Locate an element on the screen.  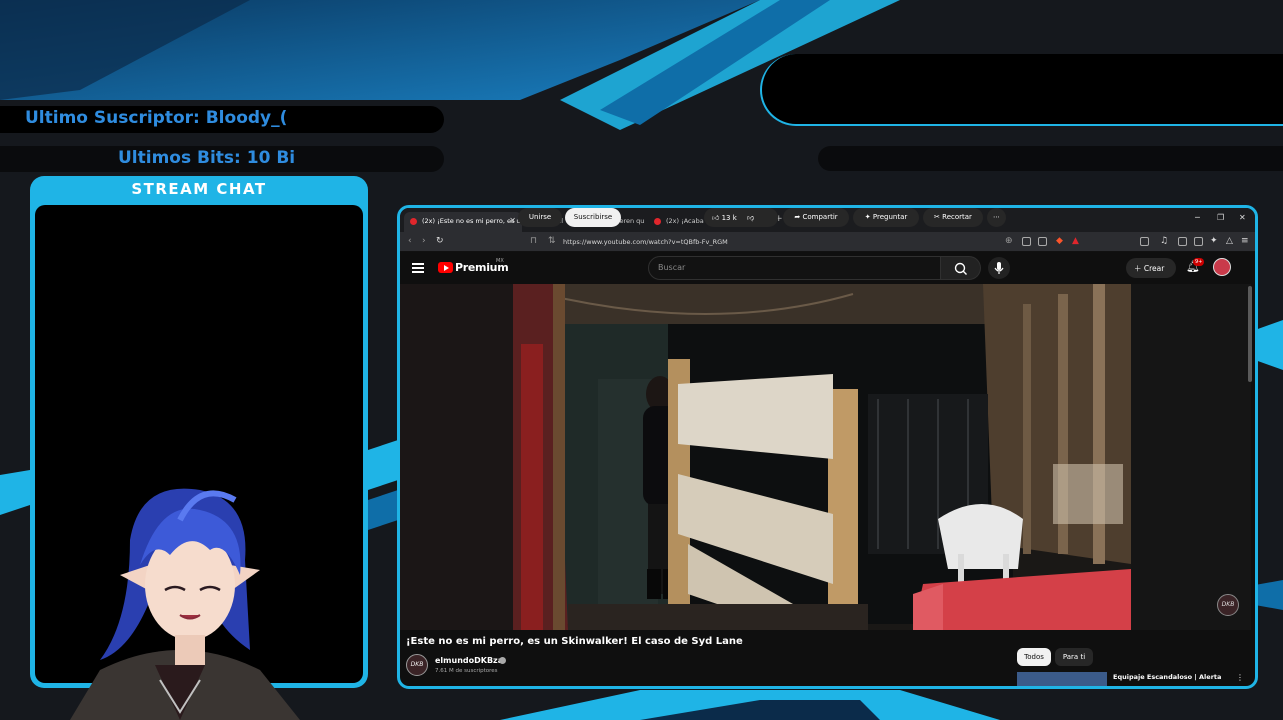
country-code: MX is located at coordinates (500, 261).